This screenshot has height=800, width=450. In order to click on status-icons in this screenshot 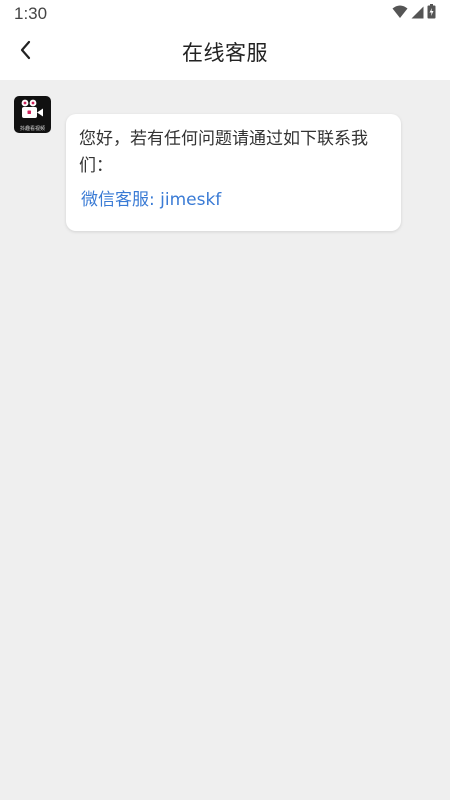, I will do `click(414, 13)`.